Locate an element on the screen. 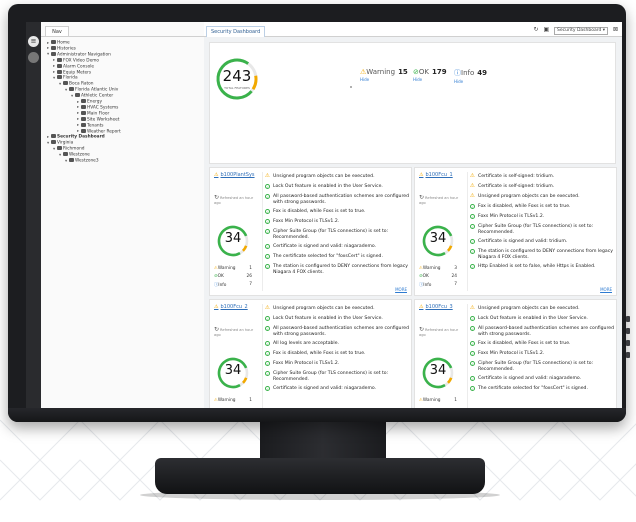 This screenshot has height=522, width=636. station-name: b100Fcu_1 is located at coordinates (438, 175).